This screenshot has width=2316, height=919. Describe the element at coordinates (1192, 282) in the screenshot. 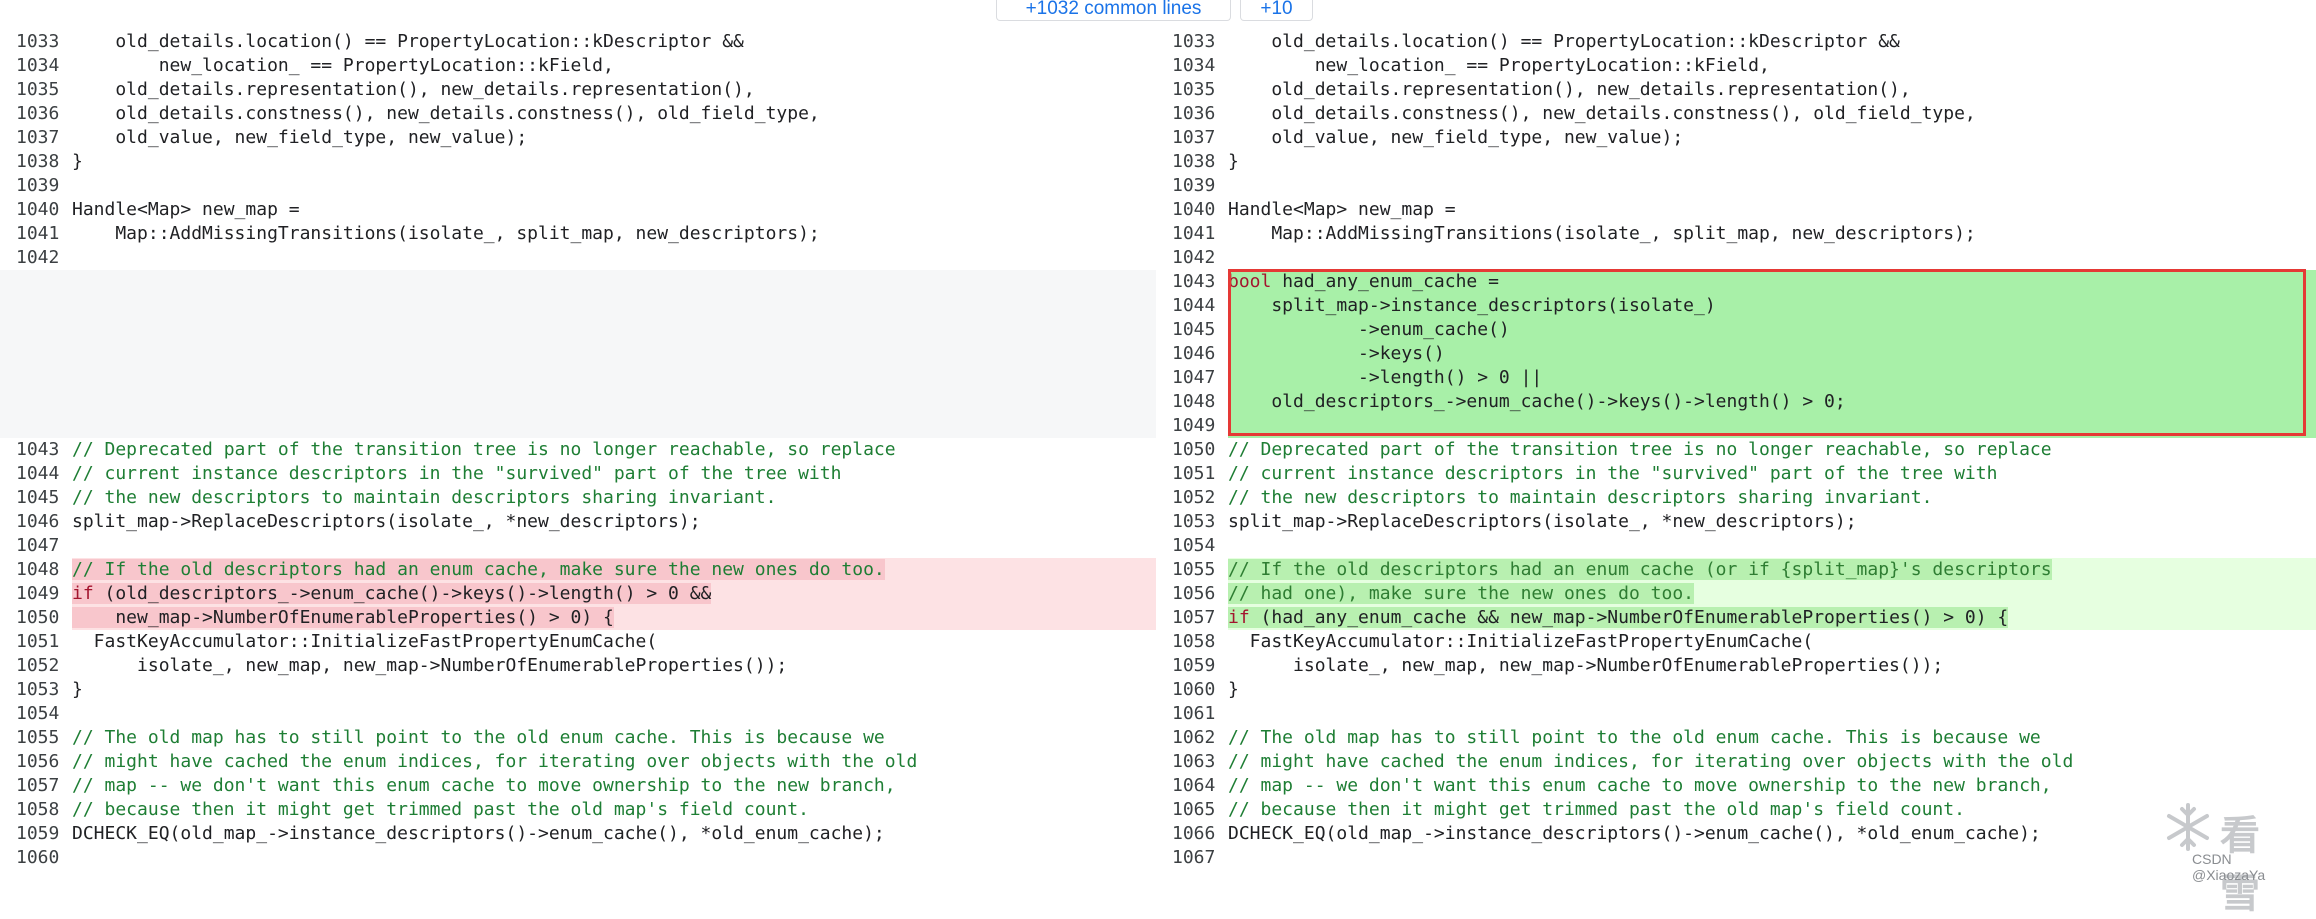

I see `line-number: 1043` at that location.